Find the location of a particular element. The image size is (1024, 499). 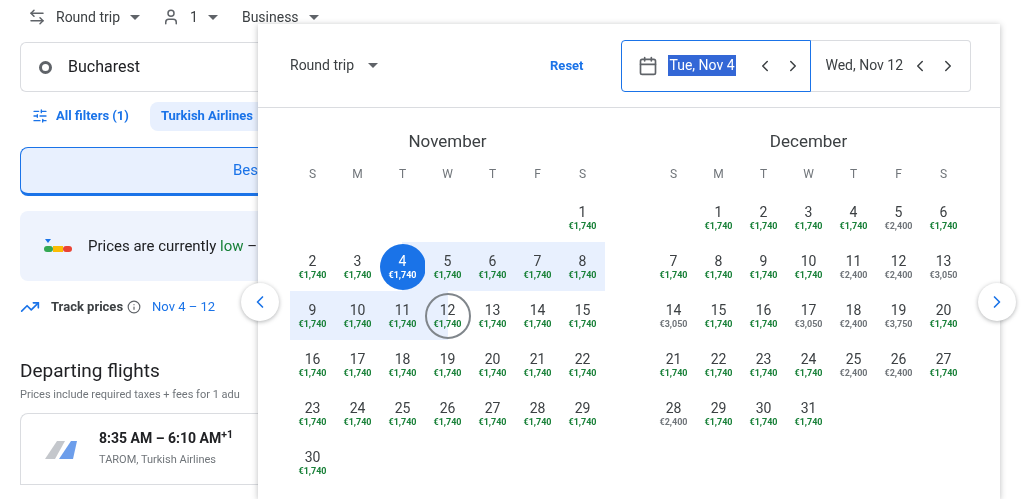

calendar-day: 28 €1,740 is located at coordinates (537, 413).